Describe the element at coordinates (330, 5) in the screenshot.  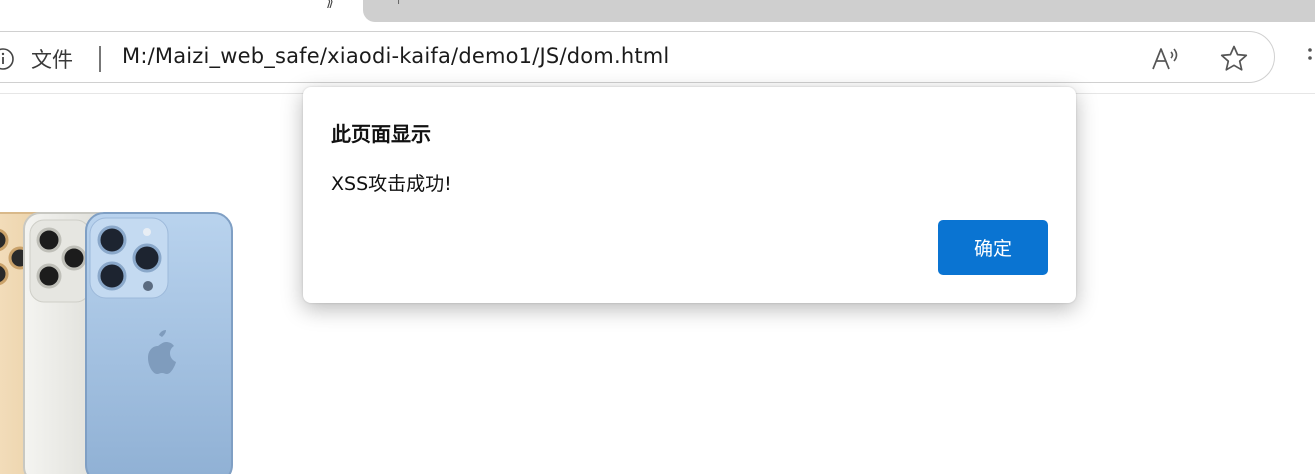
I see `tab-scroll-icon: ⟫` at that location.